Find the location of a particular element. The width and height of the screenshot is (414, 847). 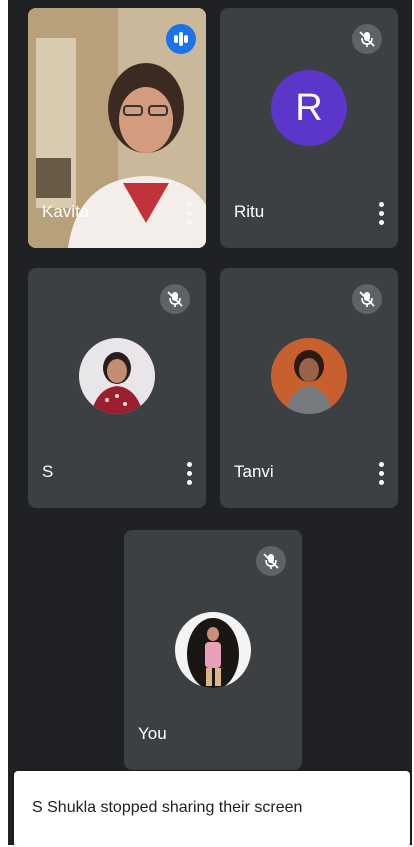

speaking-indicator-icon is located at coordinates (181, 39).